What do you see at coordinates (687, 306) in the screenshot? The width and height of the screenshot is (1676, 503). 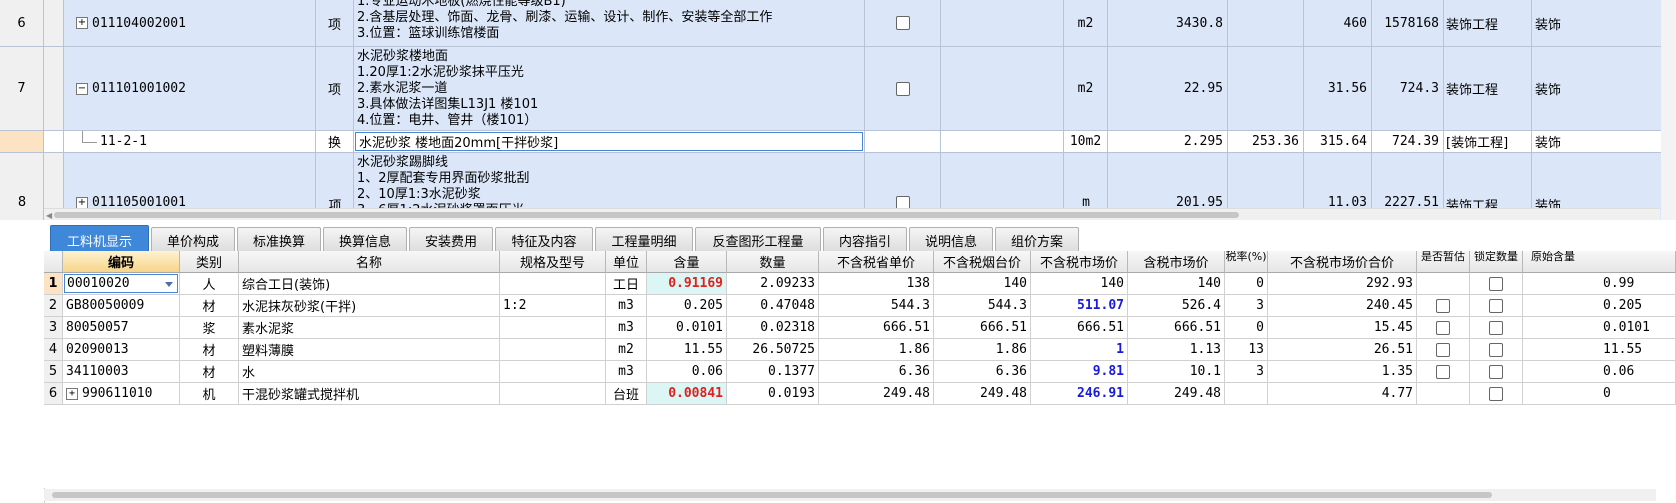 I see `content-cell: 0.205` at bounding box center [687, 306].